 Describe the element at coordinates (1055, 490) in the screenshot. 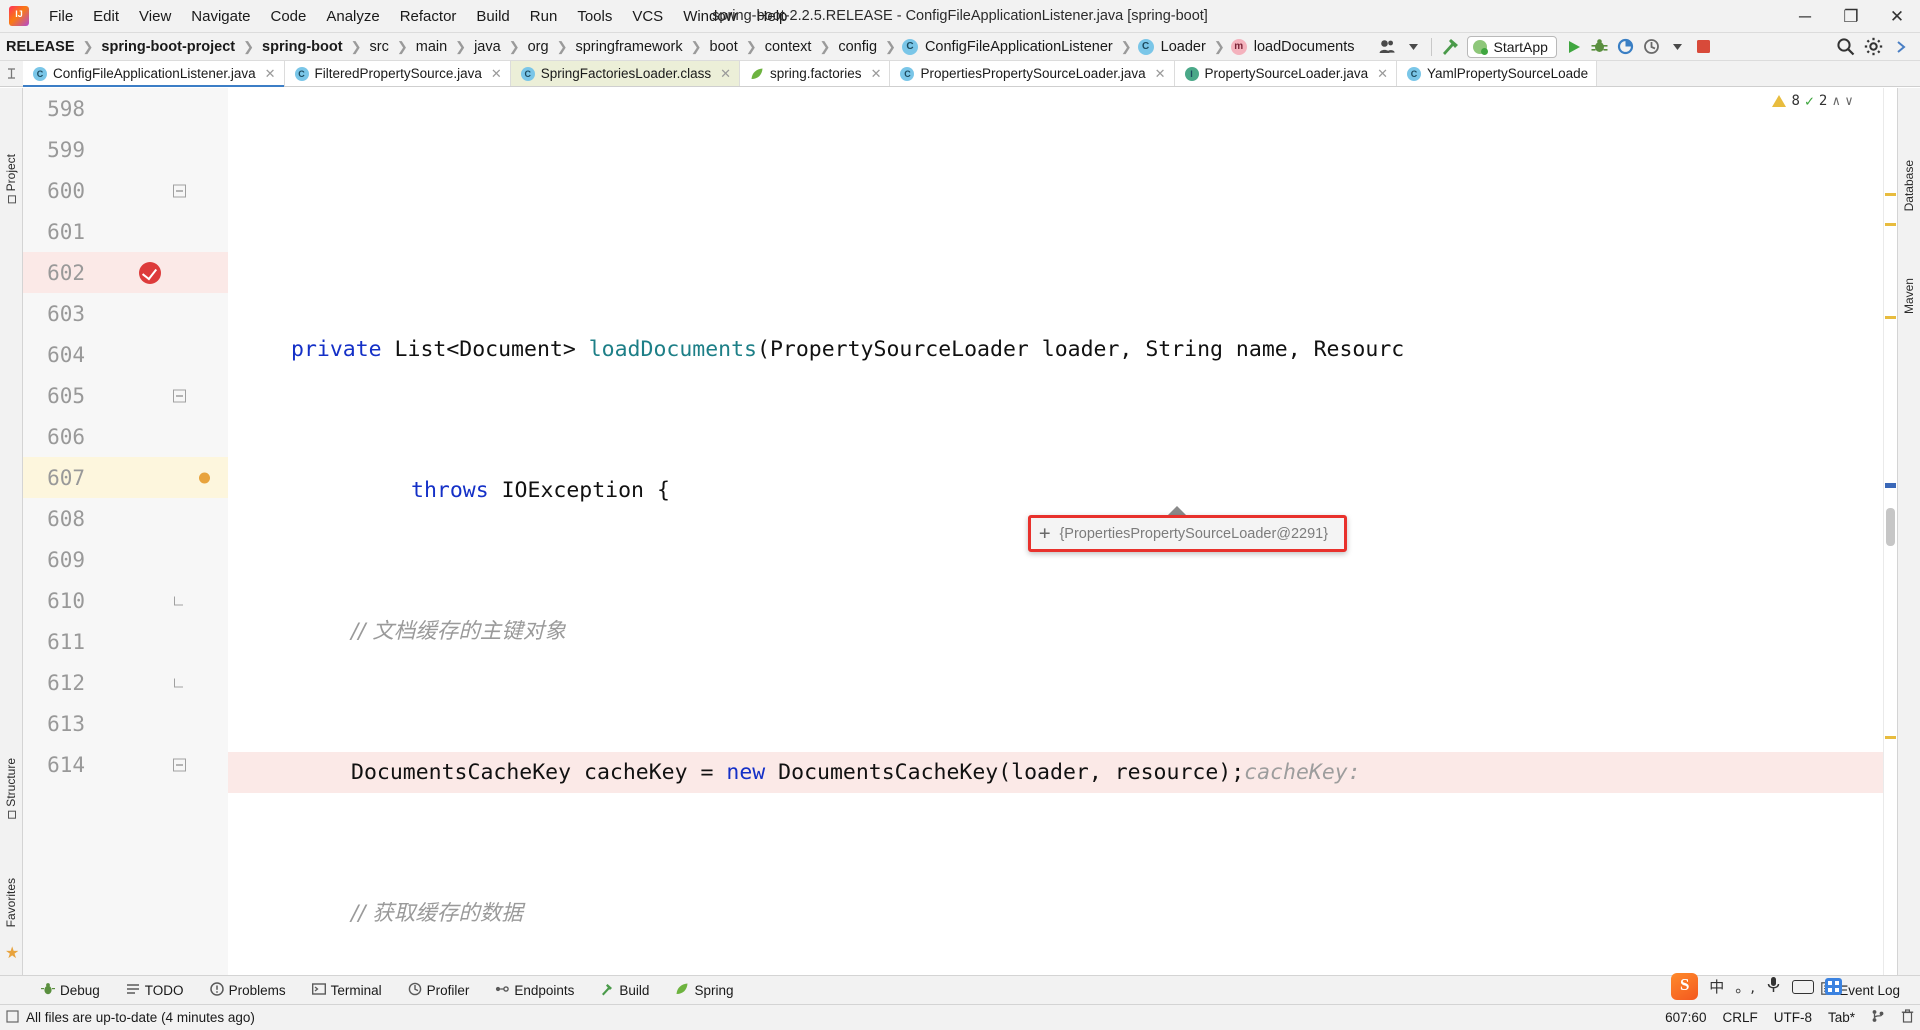

I see `code-line-600: throws IOException {` at that location.